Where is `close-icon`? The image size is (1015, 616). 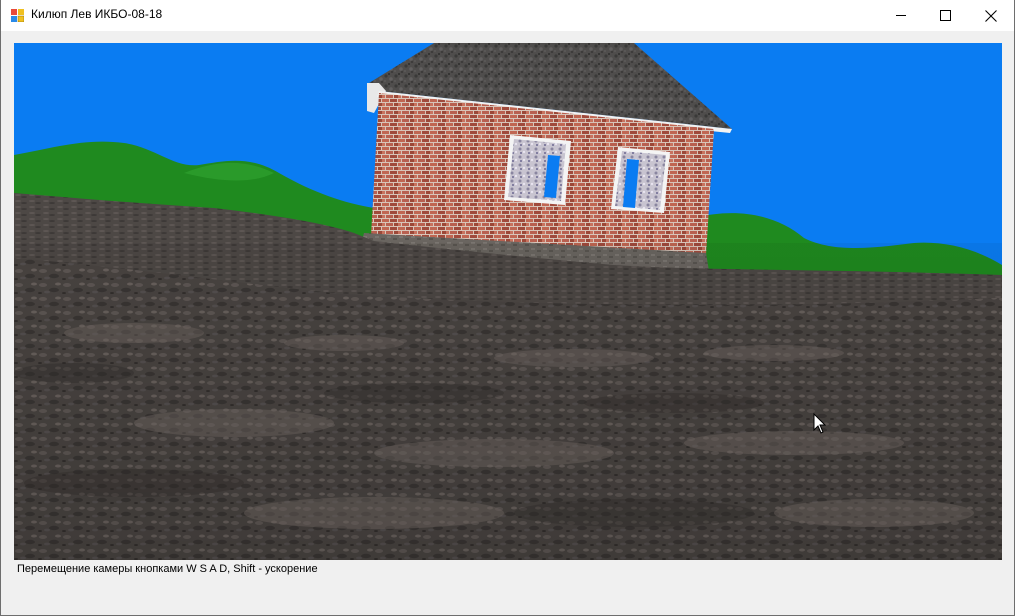 close-icon is located at coordinates (991, 15).